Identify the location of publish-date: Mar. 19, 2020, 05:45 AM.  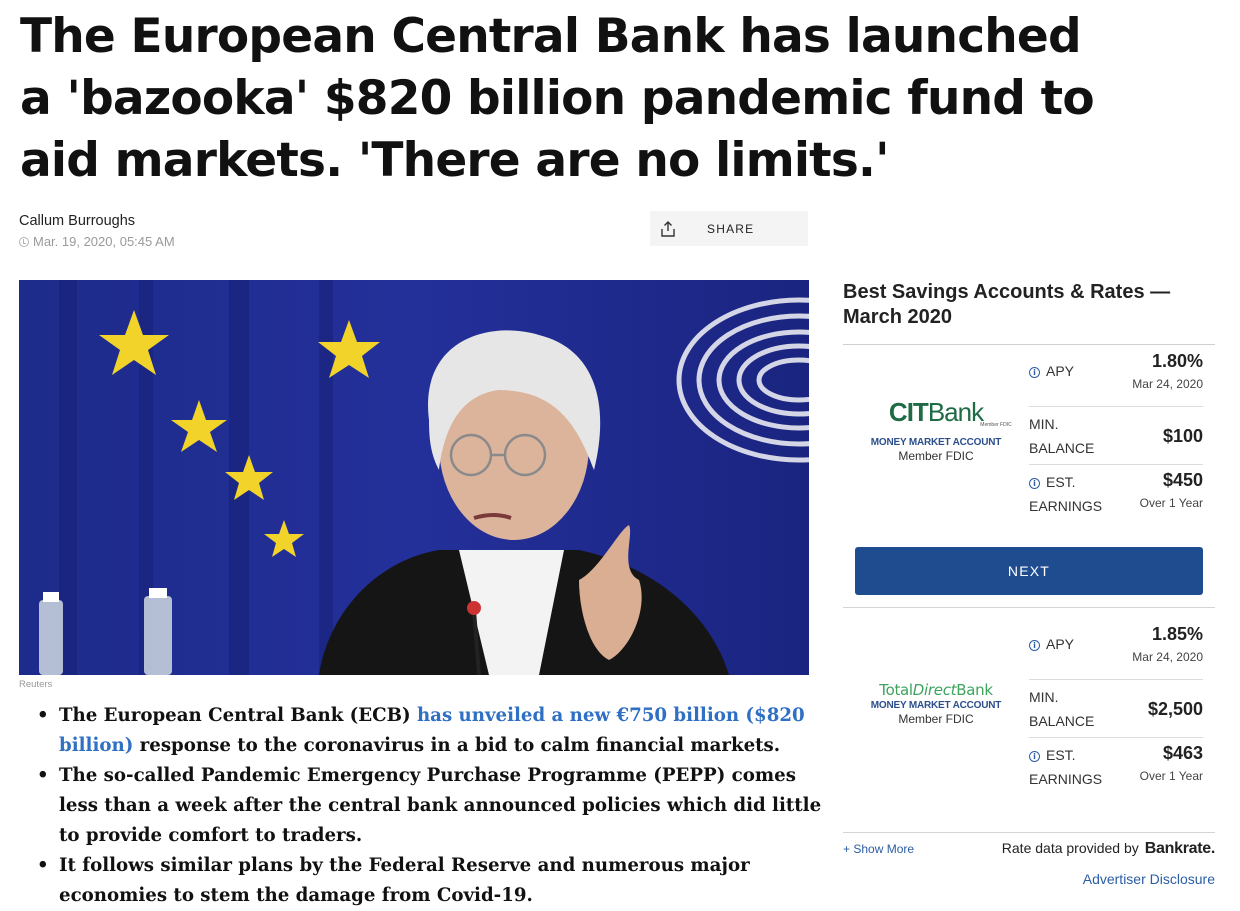
(97, 241).